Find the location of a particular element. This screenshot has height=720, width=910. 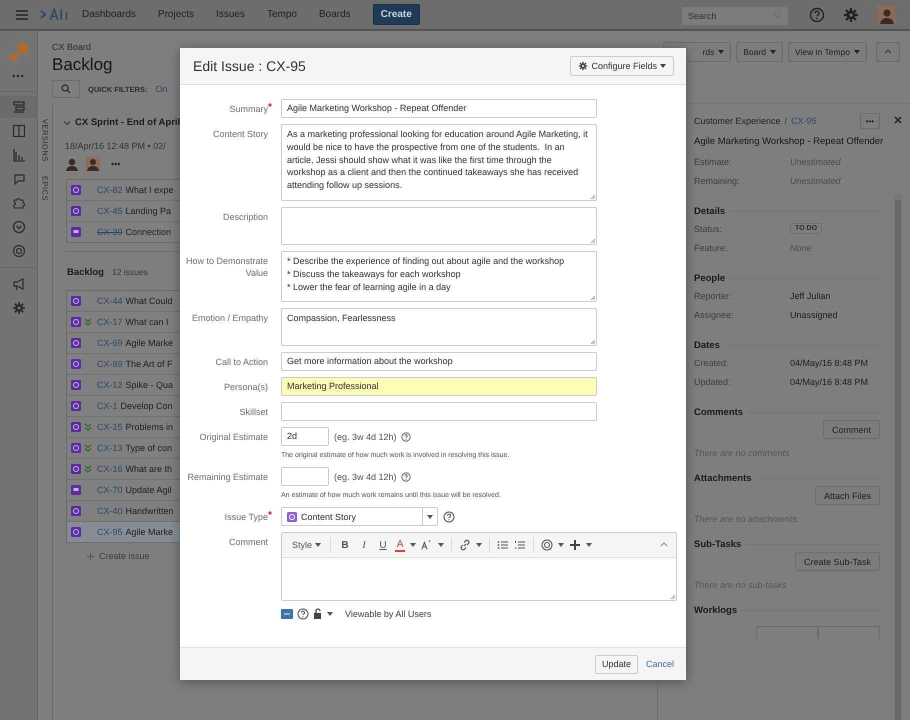

section-heading: Worklogs is located at coordinates (716, 610).